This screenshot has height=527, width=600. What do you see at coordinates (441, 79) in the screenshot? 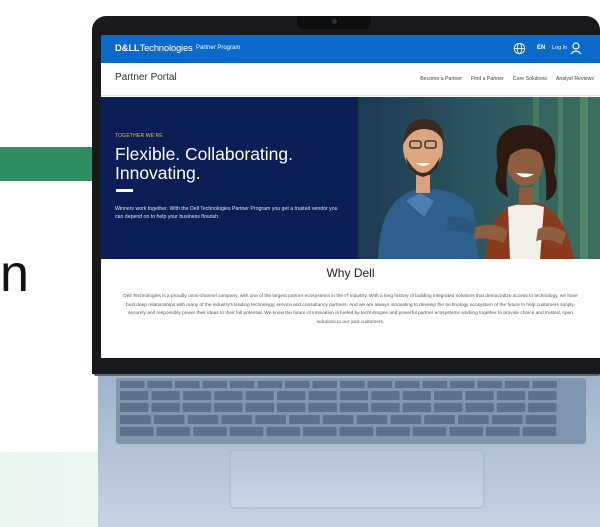
I see `nav-become-a-partner: Become a Partner` at bounding box center [441, 79].